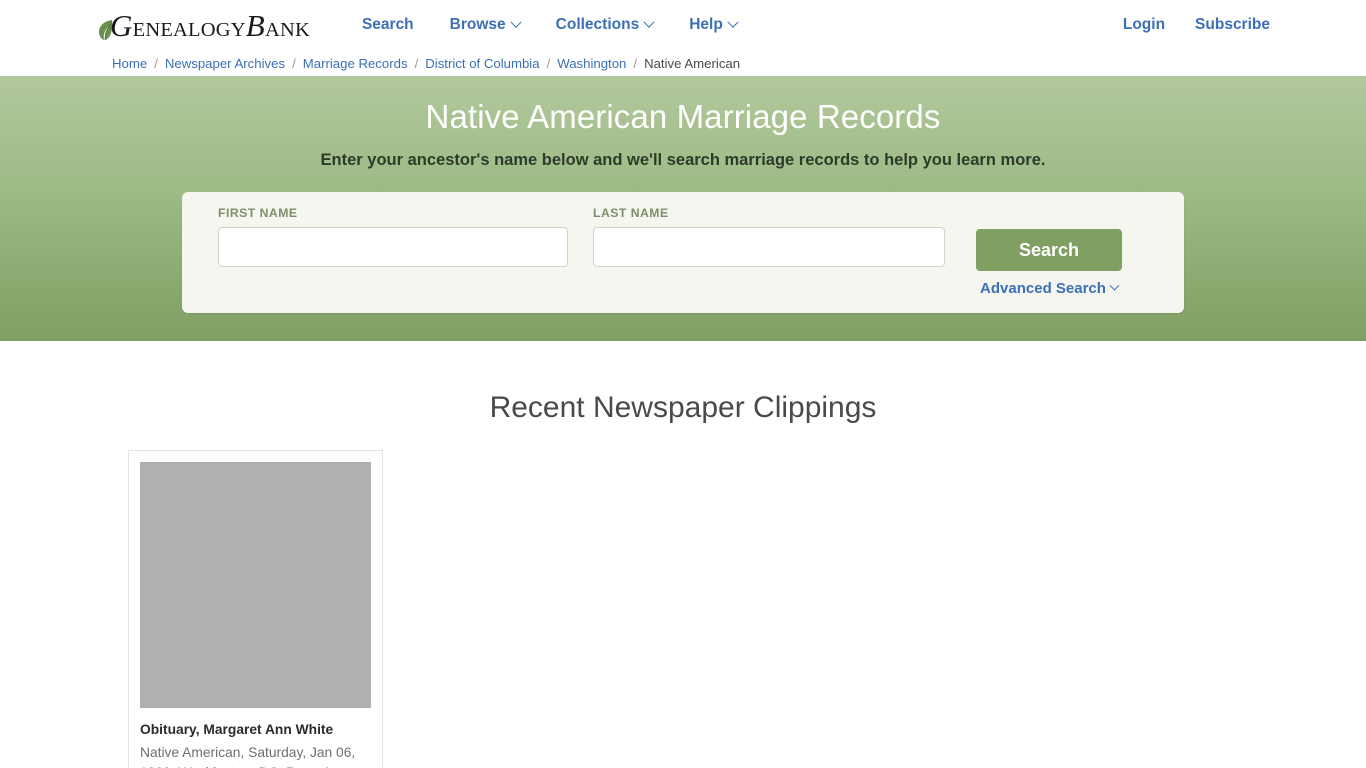 The image size is (1366, 768). I want to click on first-name-group: FIRST NAME, so click(393, 237).